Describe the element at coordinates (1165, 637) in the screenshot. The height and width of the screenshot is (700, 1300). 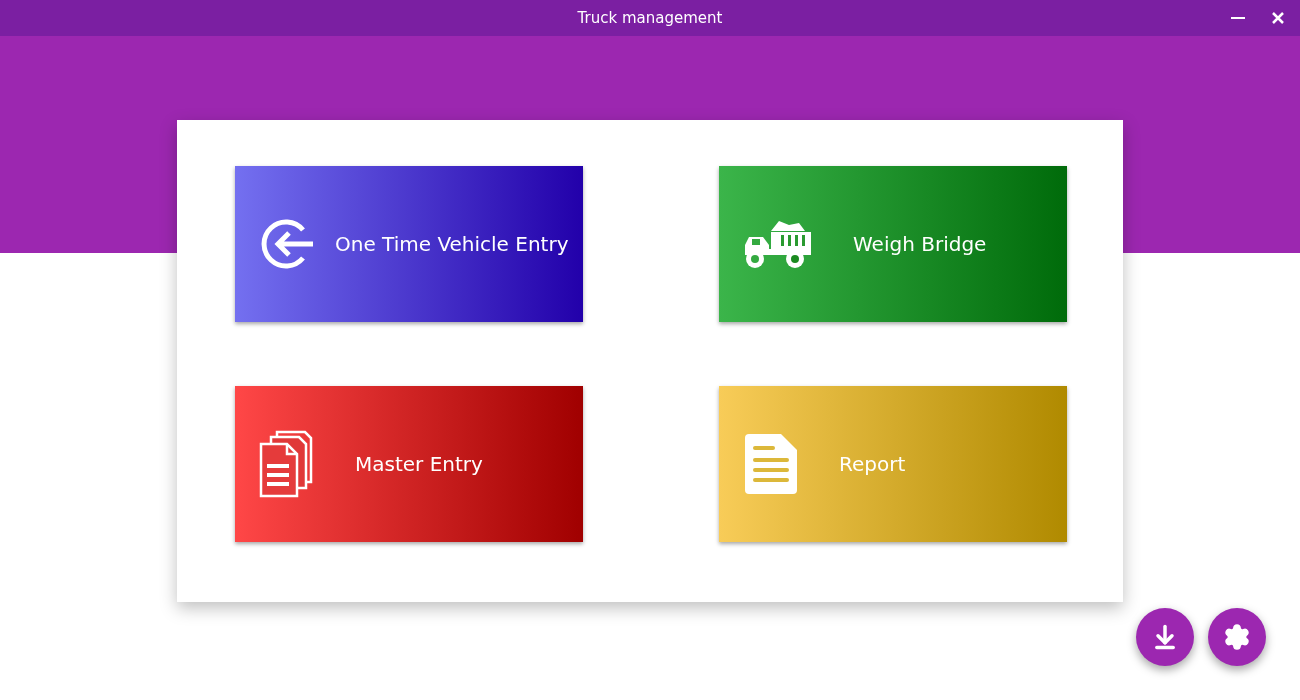
I see `download-button` at that location.